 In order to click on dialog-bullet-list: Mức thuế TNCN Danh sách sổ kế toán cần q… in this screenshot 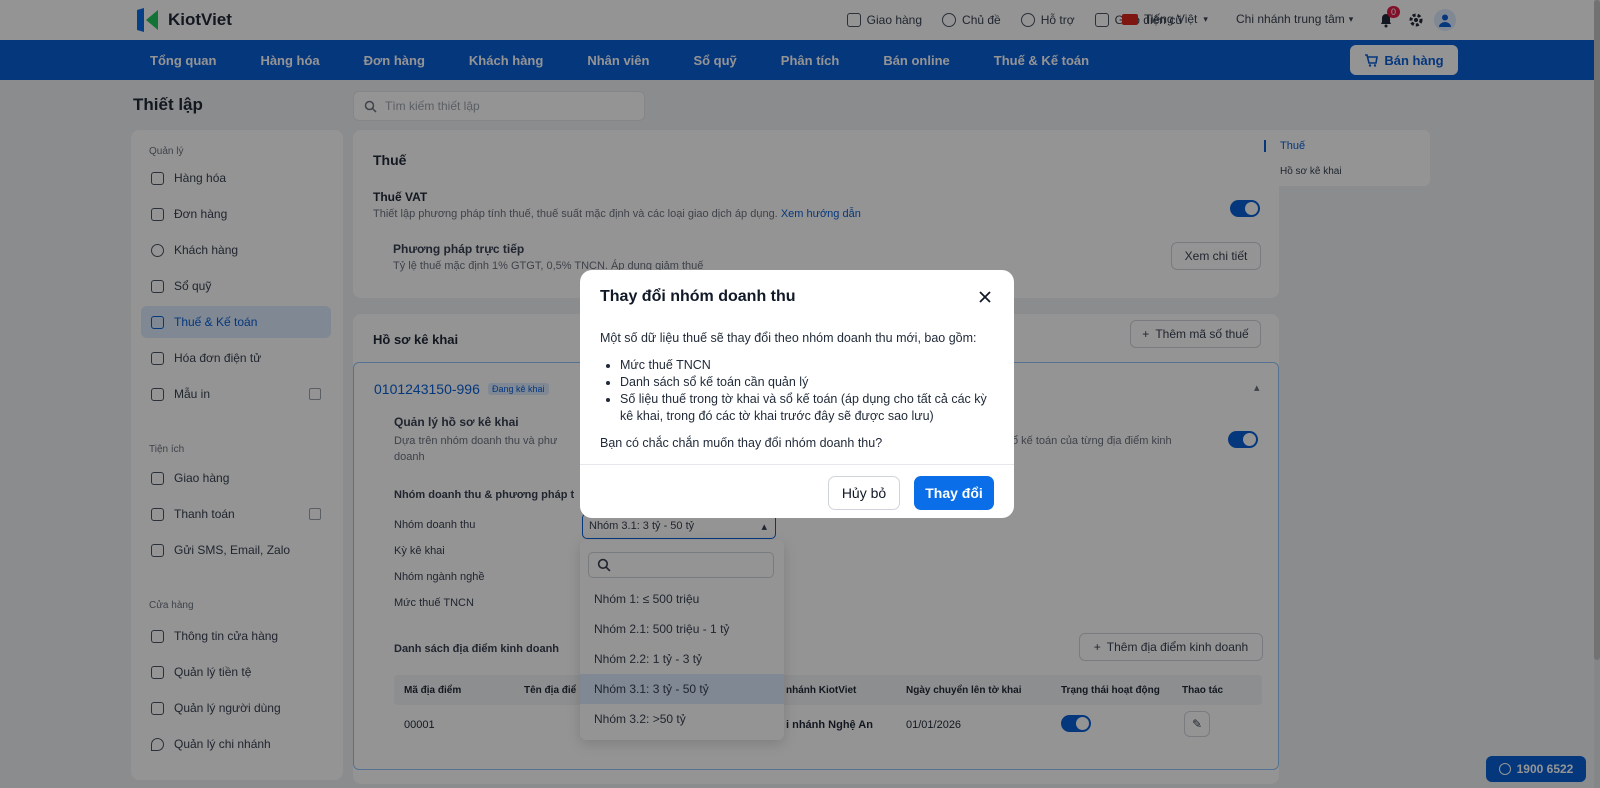, I will do `click(807, 391)`.